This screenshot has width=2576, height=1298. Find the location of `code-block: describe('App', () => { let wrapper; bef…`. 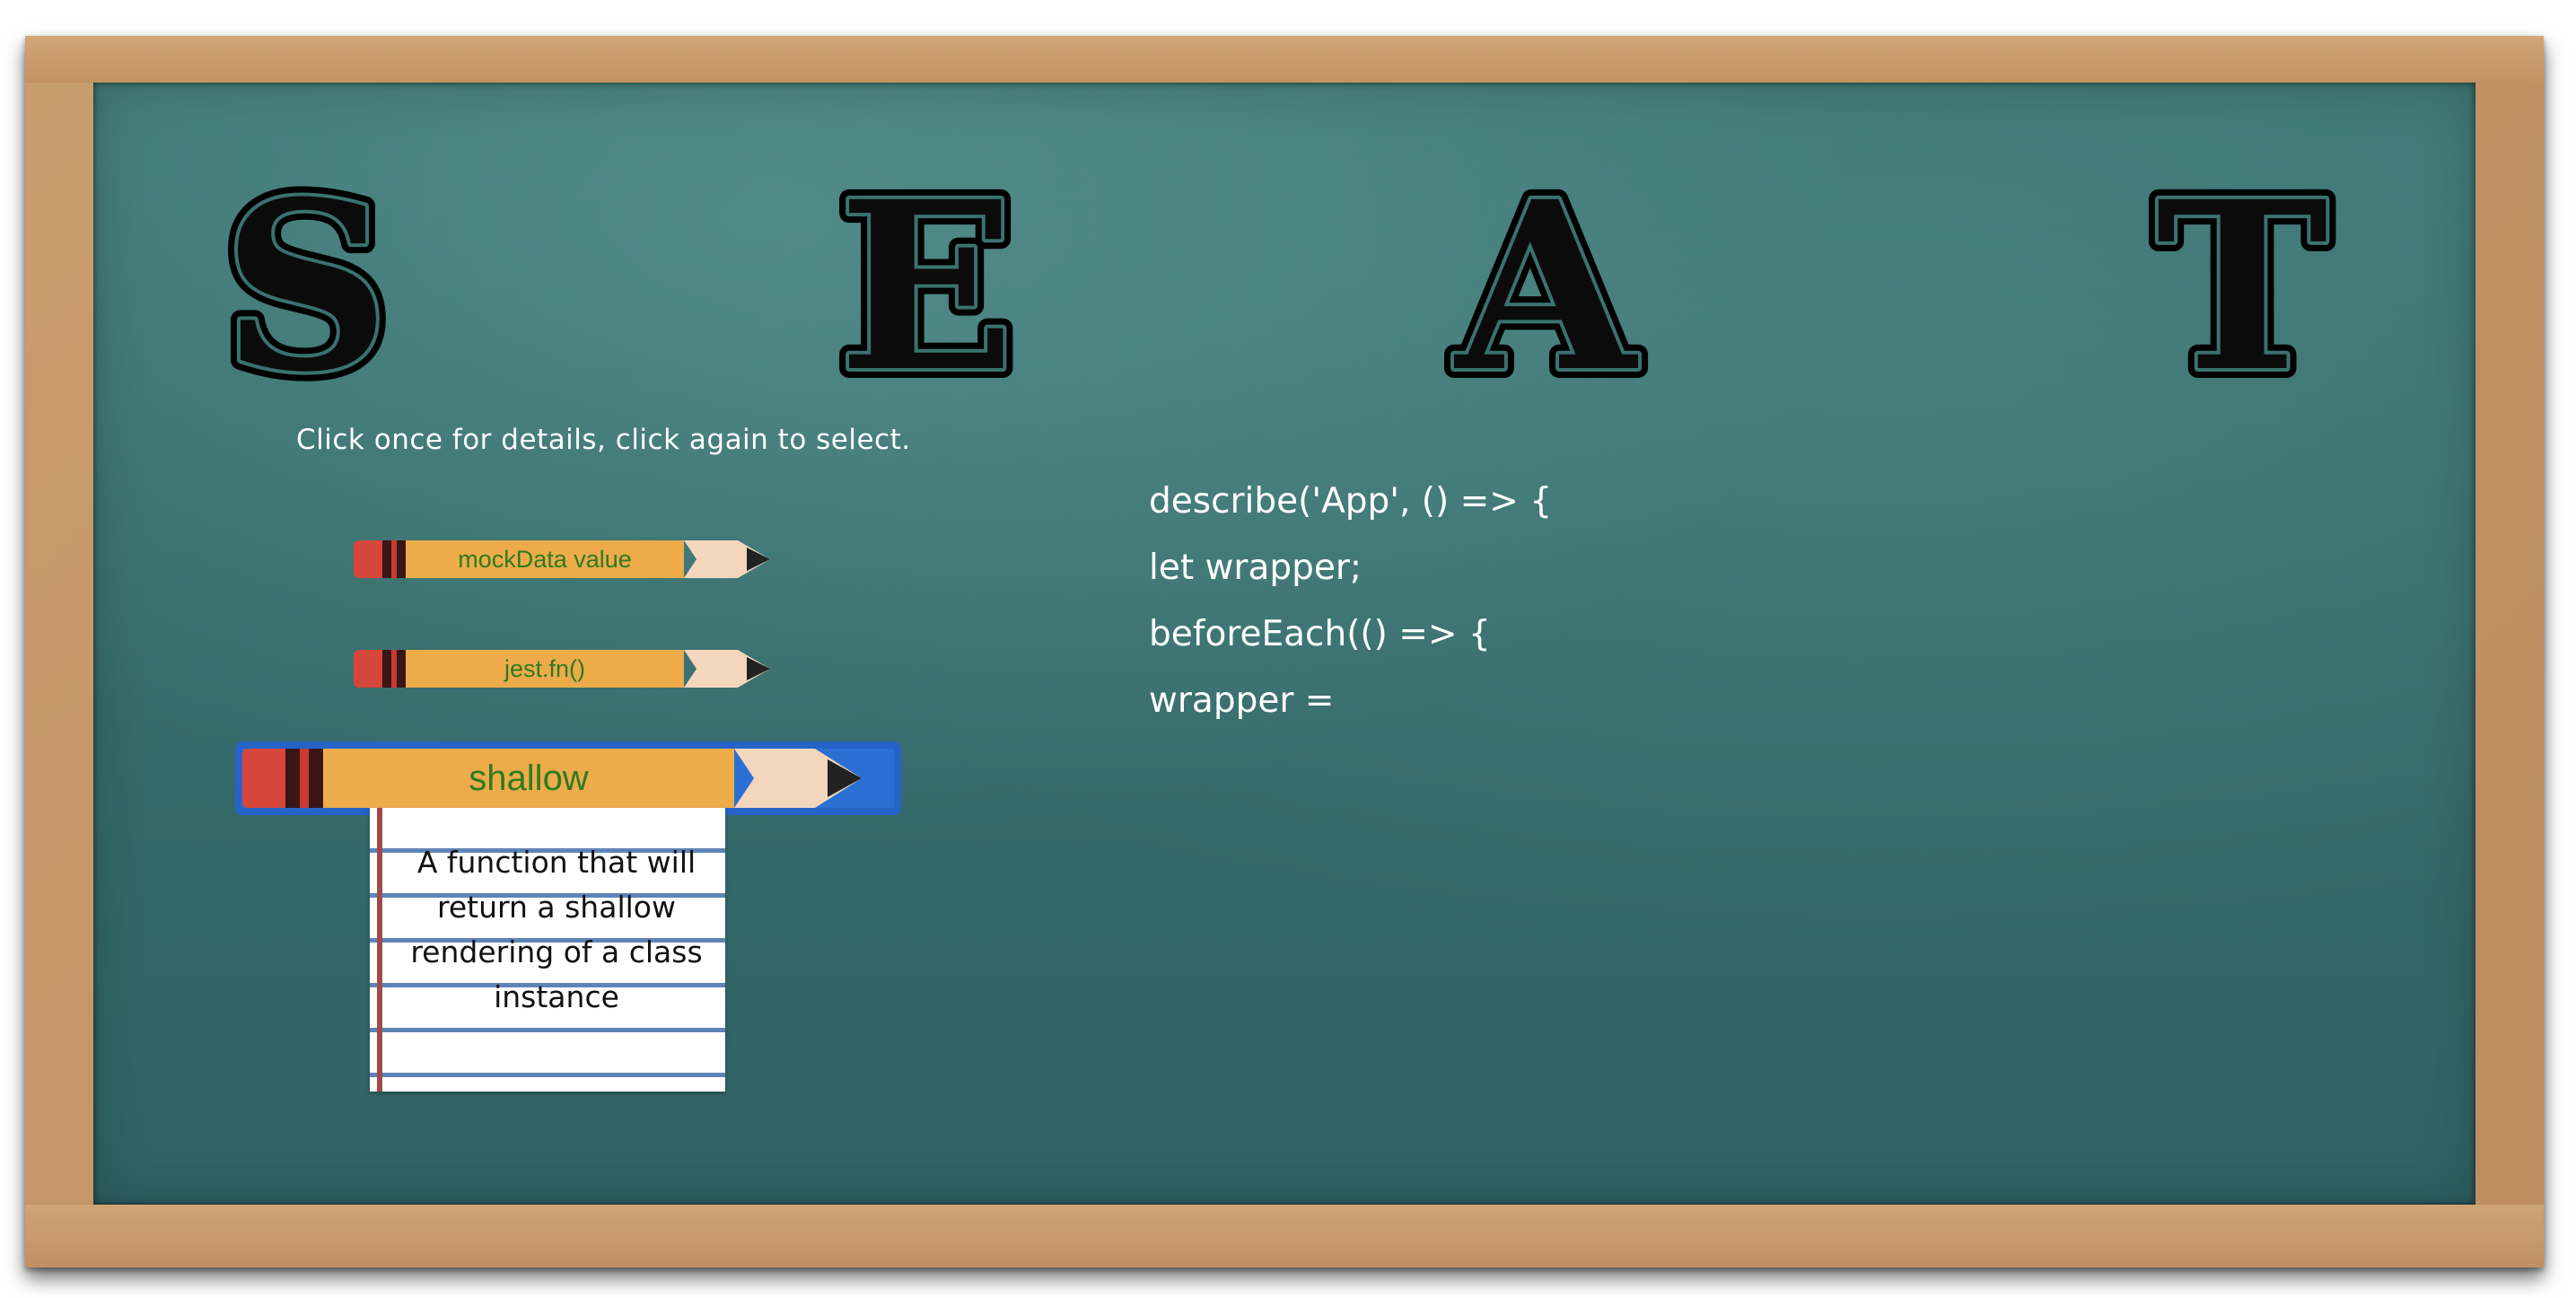

code-block: describe('App', () => { let wrapper; bef… is located at coordinates (1350, 601).